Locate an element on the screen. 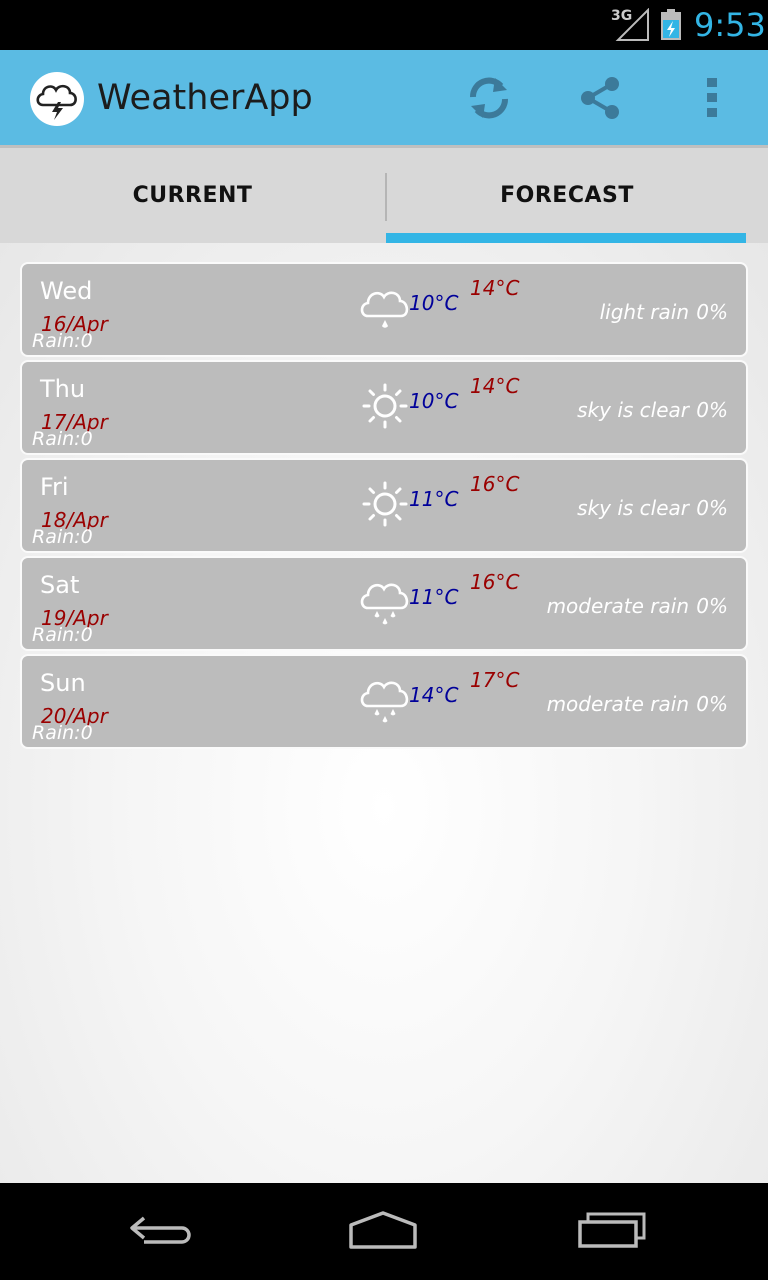 The image size is (768, 1280). forecast-day: Thu is located at coordinates (63, 389).